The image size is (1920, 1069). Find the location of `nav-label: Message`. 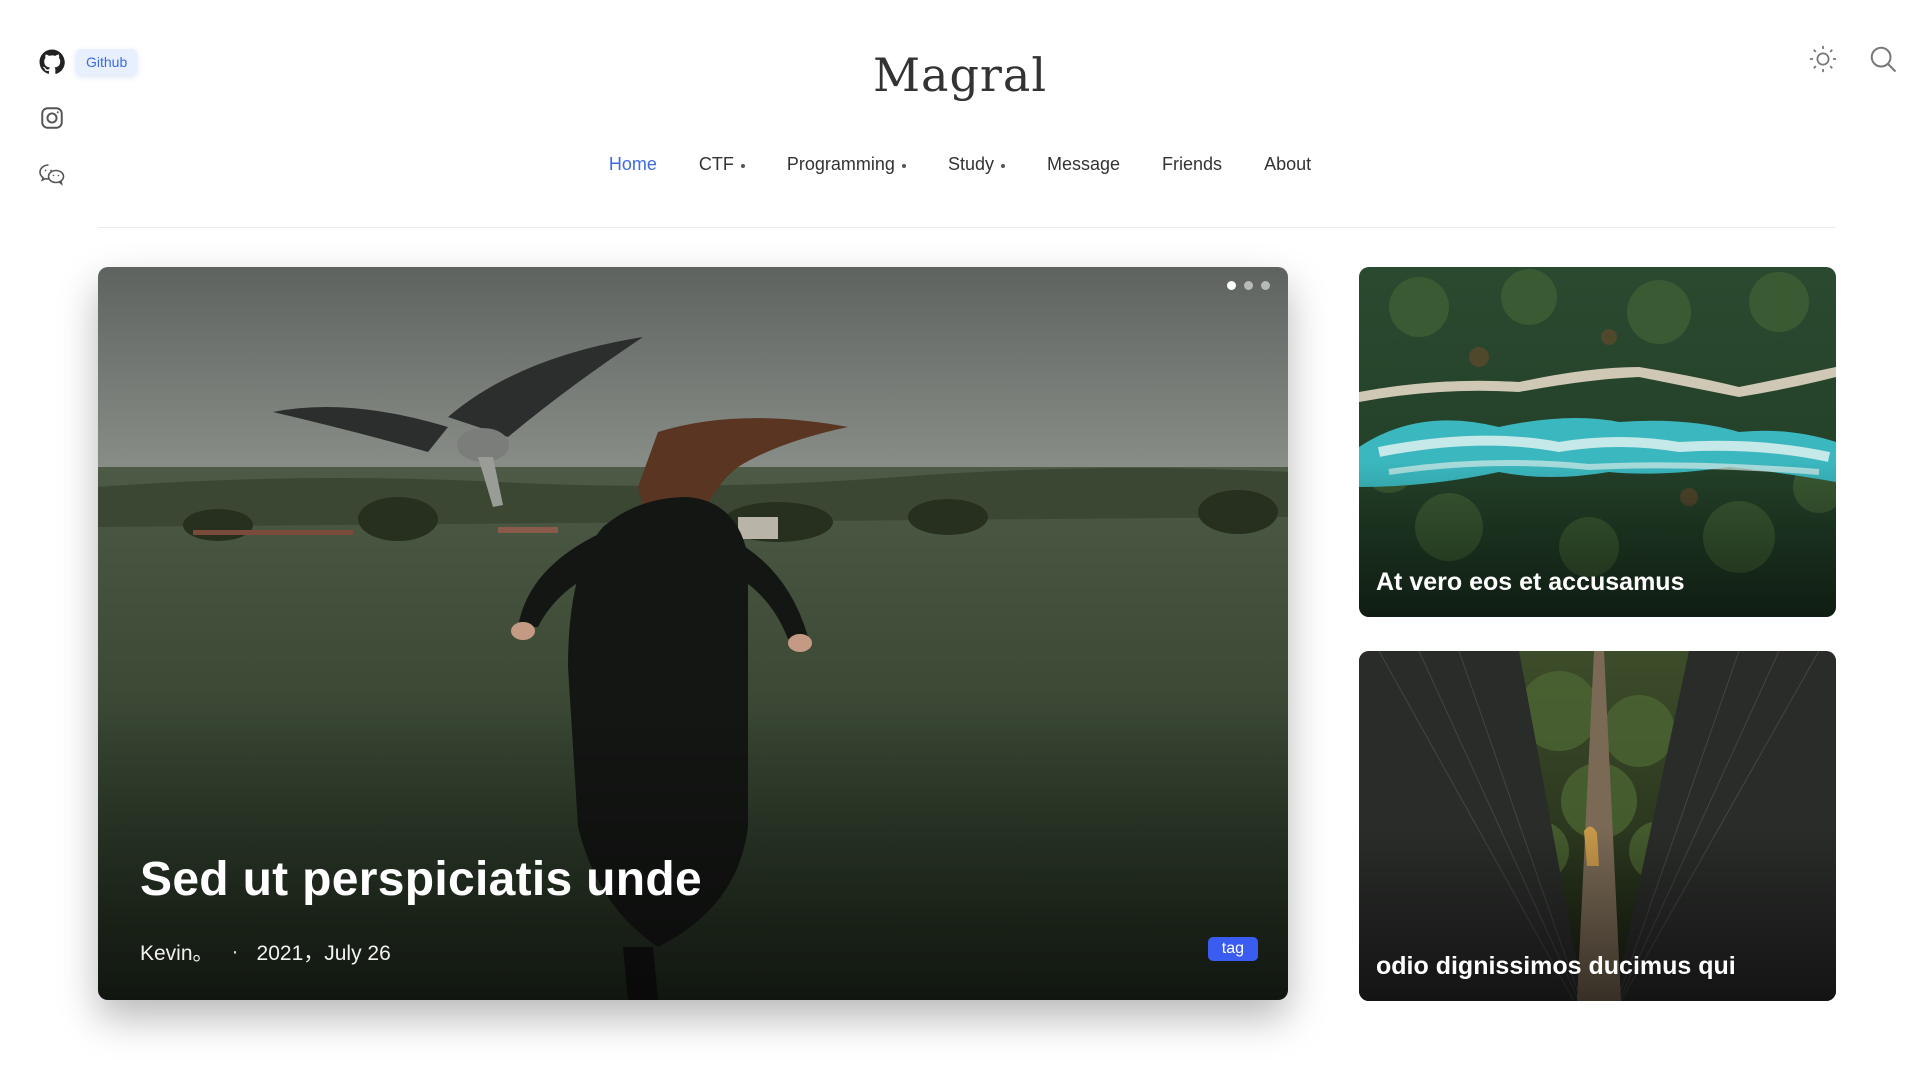

nav-label: Message is located at coordinates (1083, 164).